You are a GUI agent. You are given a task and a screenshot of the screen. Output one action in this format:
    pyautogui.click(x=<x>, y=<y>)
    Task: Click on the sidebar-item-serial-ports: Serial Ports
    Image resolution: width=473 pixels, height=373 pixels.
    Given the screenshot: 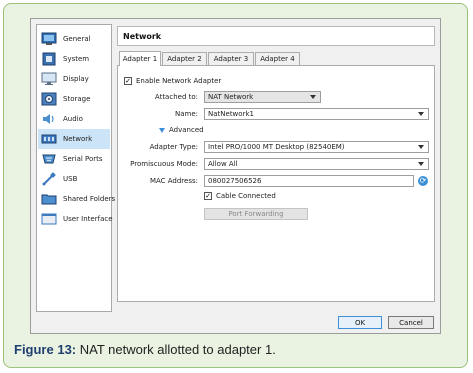 What is the action you would take?
    pyautogui.click(x=74, y=159)
    